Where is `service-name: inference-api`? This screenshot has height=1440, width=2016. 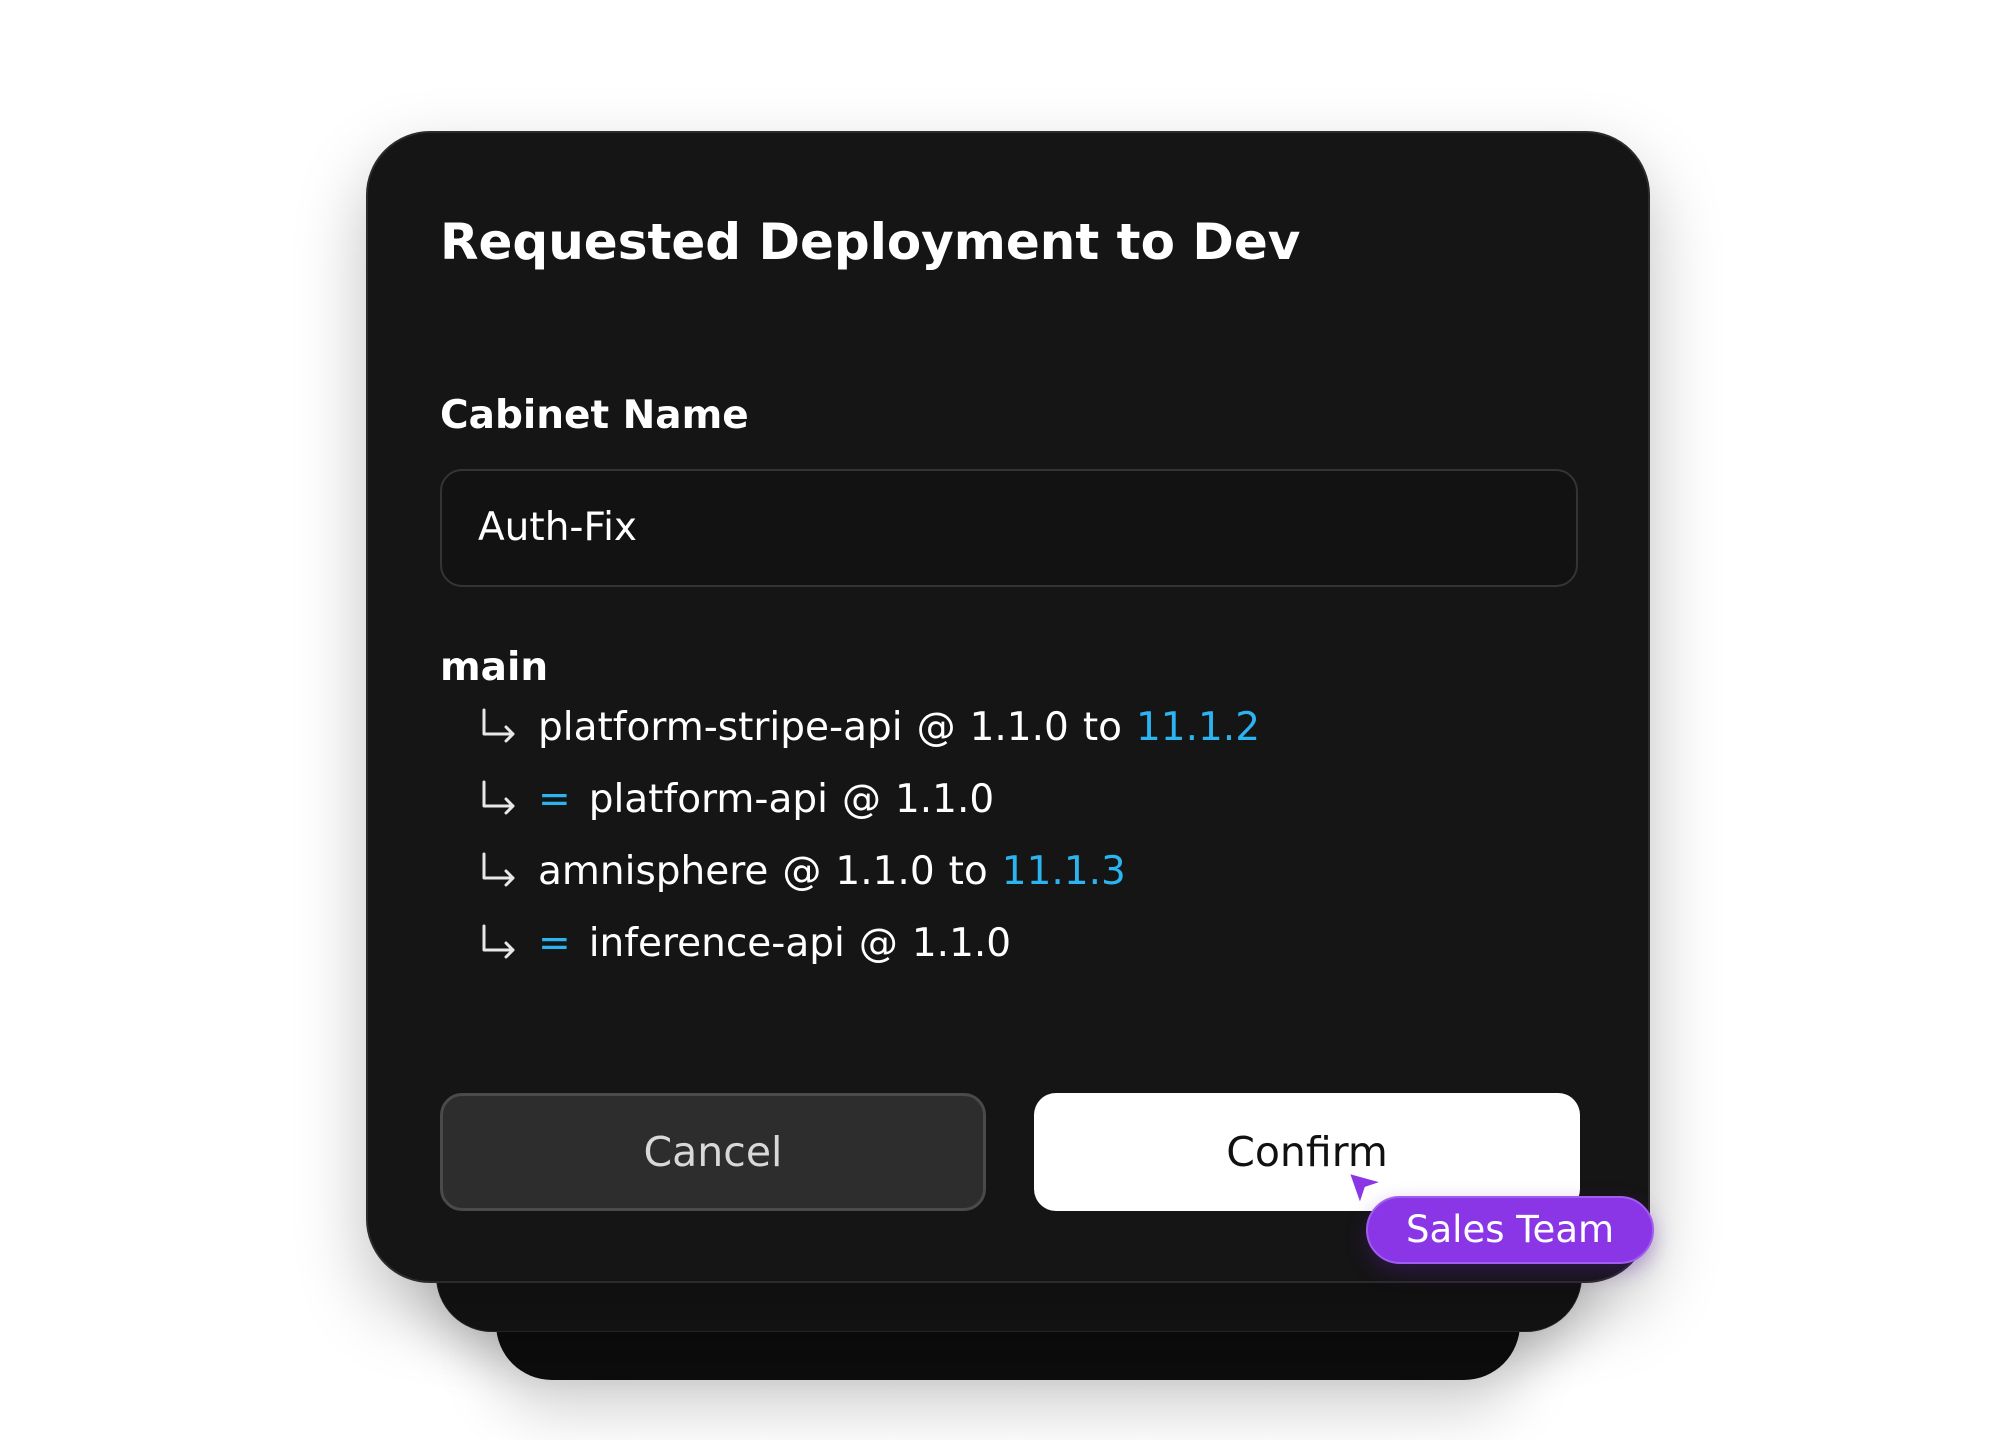
service-name: inference-api is located at coordinates (716, 943).